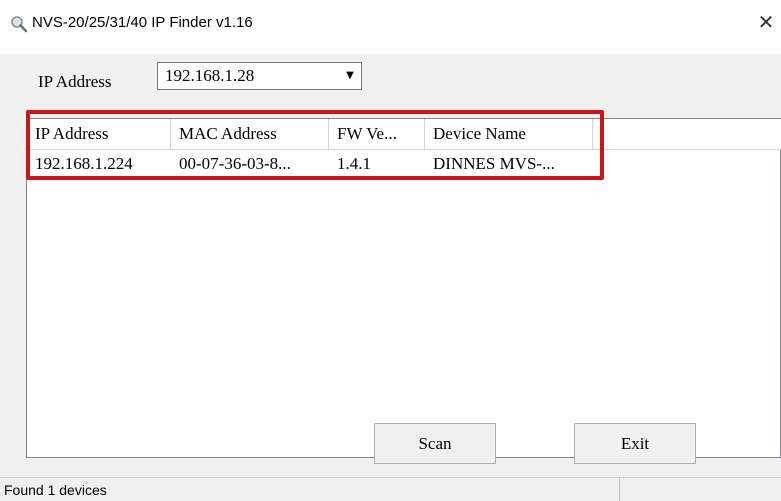 The image size is (781, 501). Describe the element at coordinates (55, 490) in the screenshot. I see `status-text: Found 1 devices` at that location.